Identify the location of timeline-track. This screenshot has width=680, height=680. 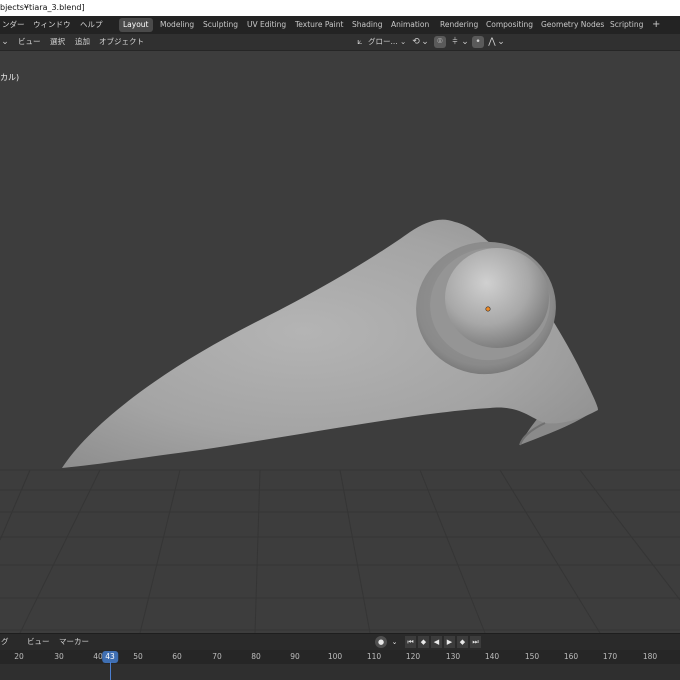
(340, 672).